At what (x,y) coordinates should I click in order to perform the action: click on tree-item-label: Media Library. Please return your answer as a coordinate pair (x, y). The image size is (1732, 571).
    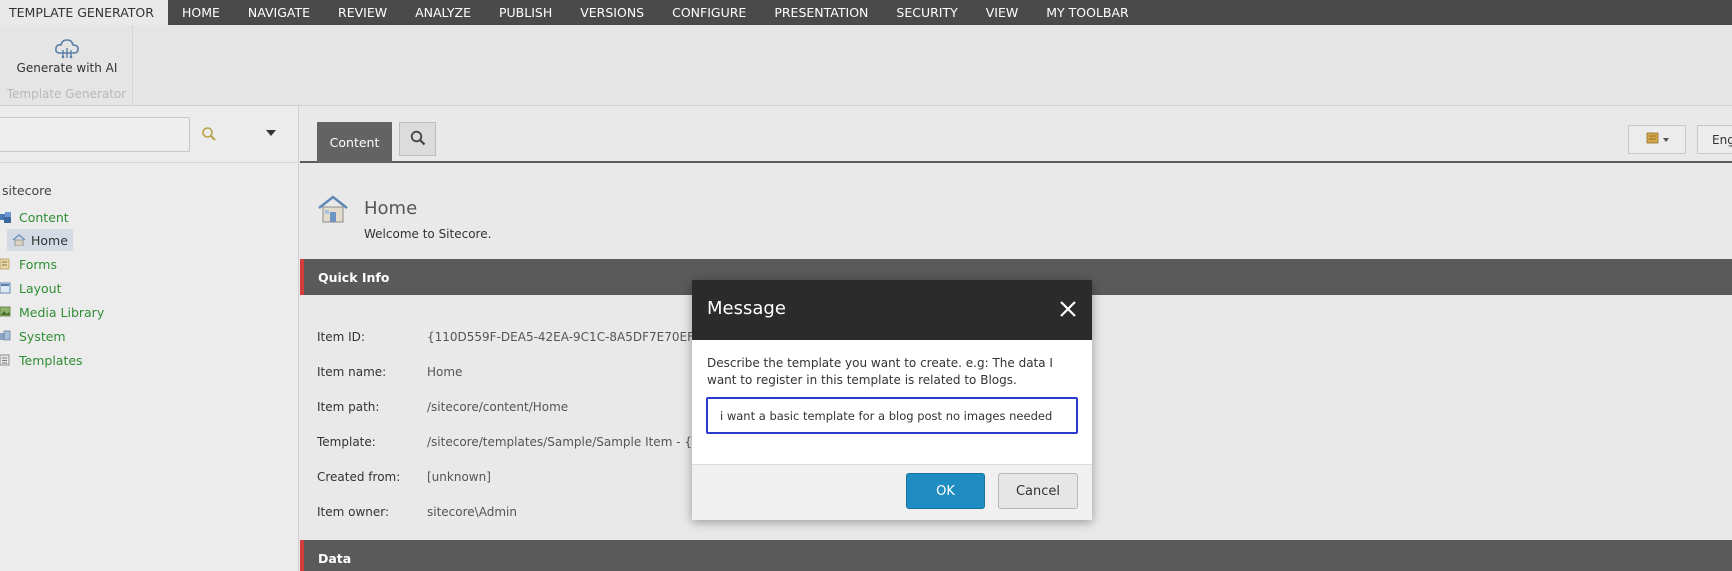
    Looking at the image, I should click on (62, 312).